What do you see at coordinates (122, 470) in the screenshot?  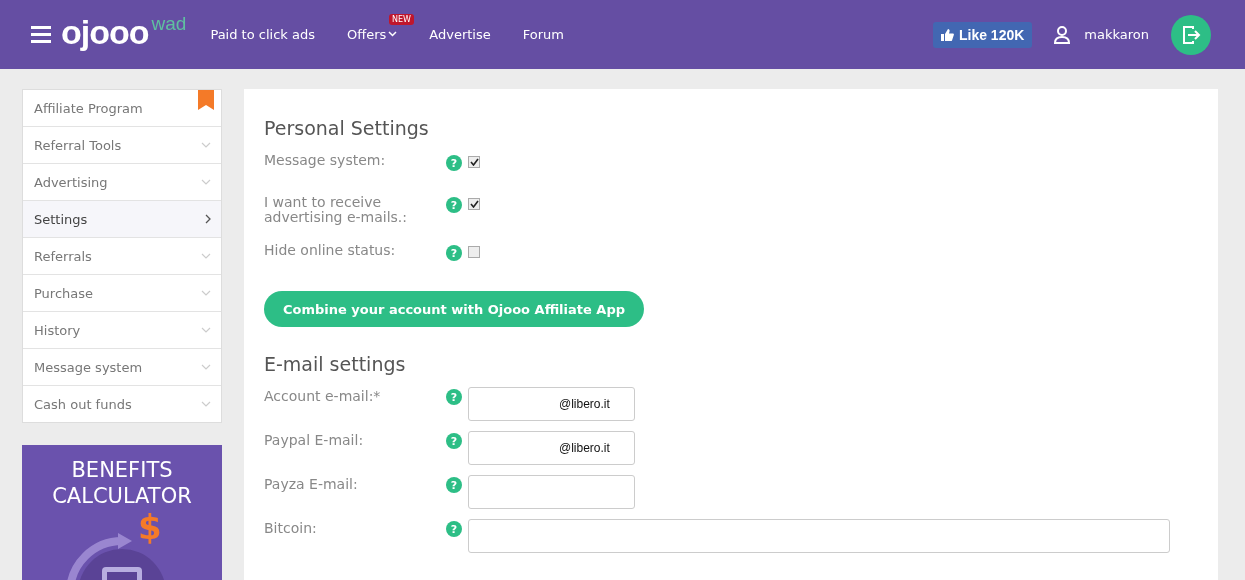 I see `banner-title: BENEFITS` at bounding box center [122, 470].